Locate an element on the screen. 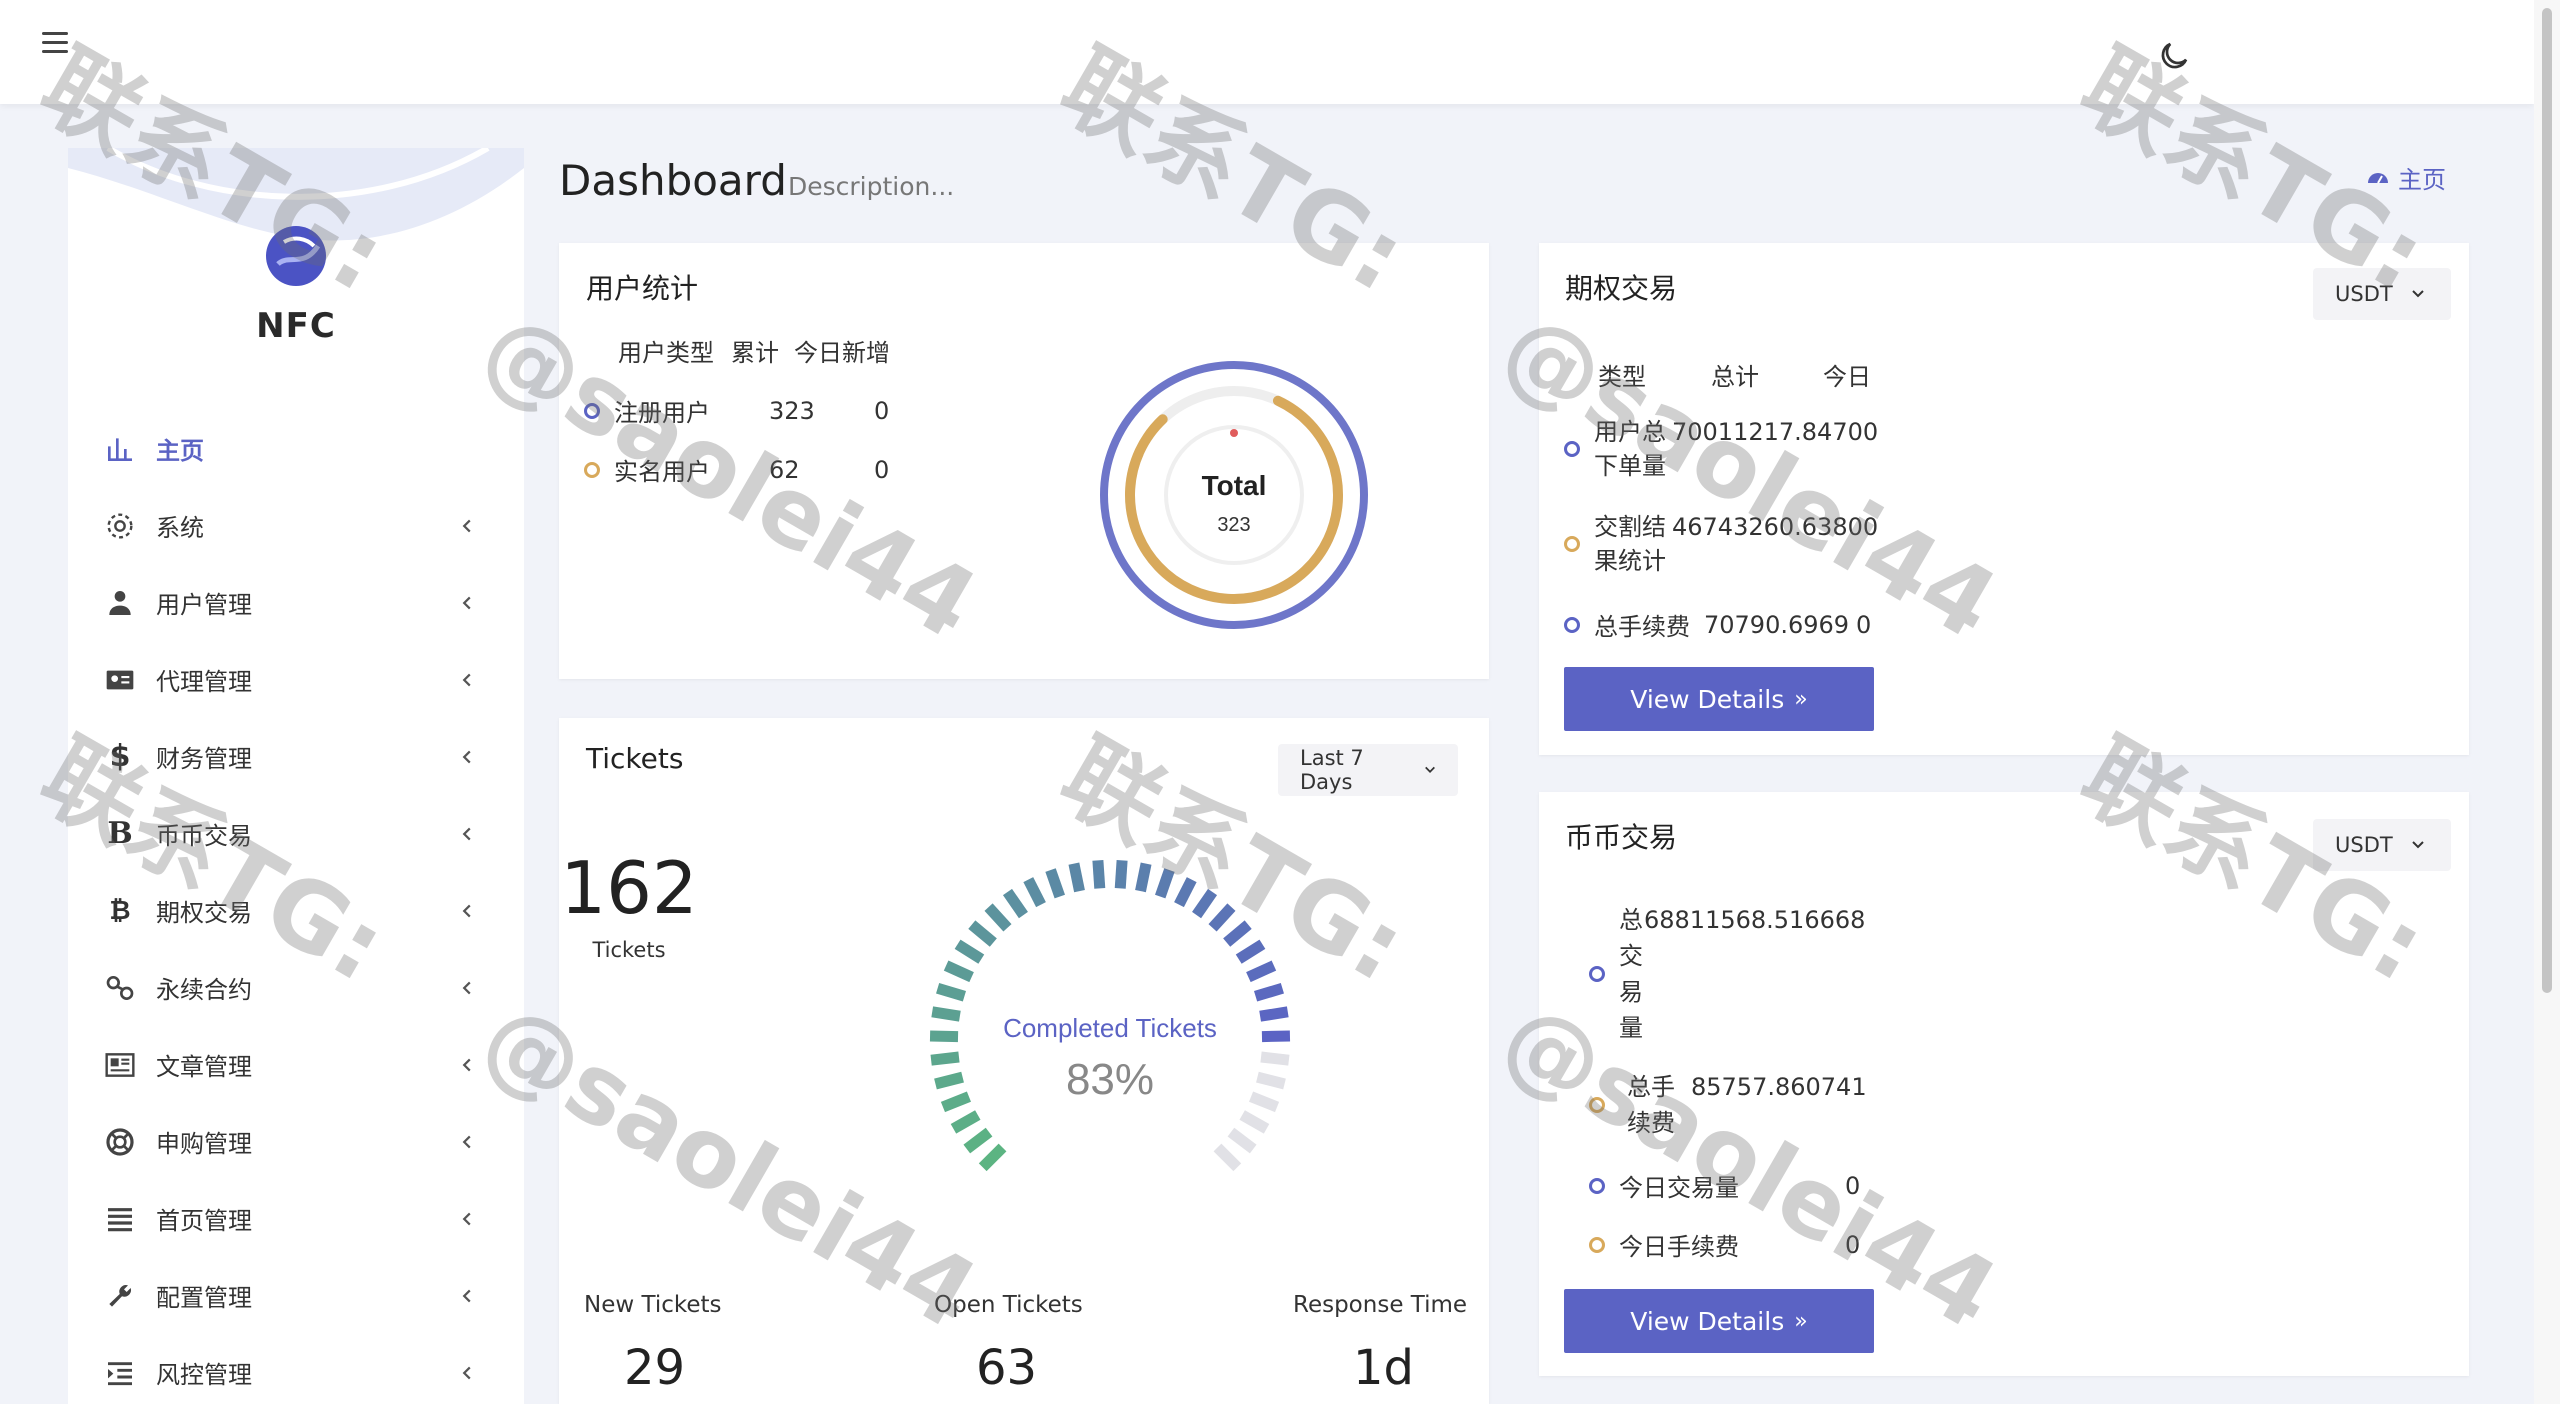  table-row: 总手续费 85757.860741 is located at coordinates (1728, 1105).